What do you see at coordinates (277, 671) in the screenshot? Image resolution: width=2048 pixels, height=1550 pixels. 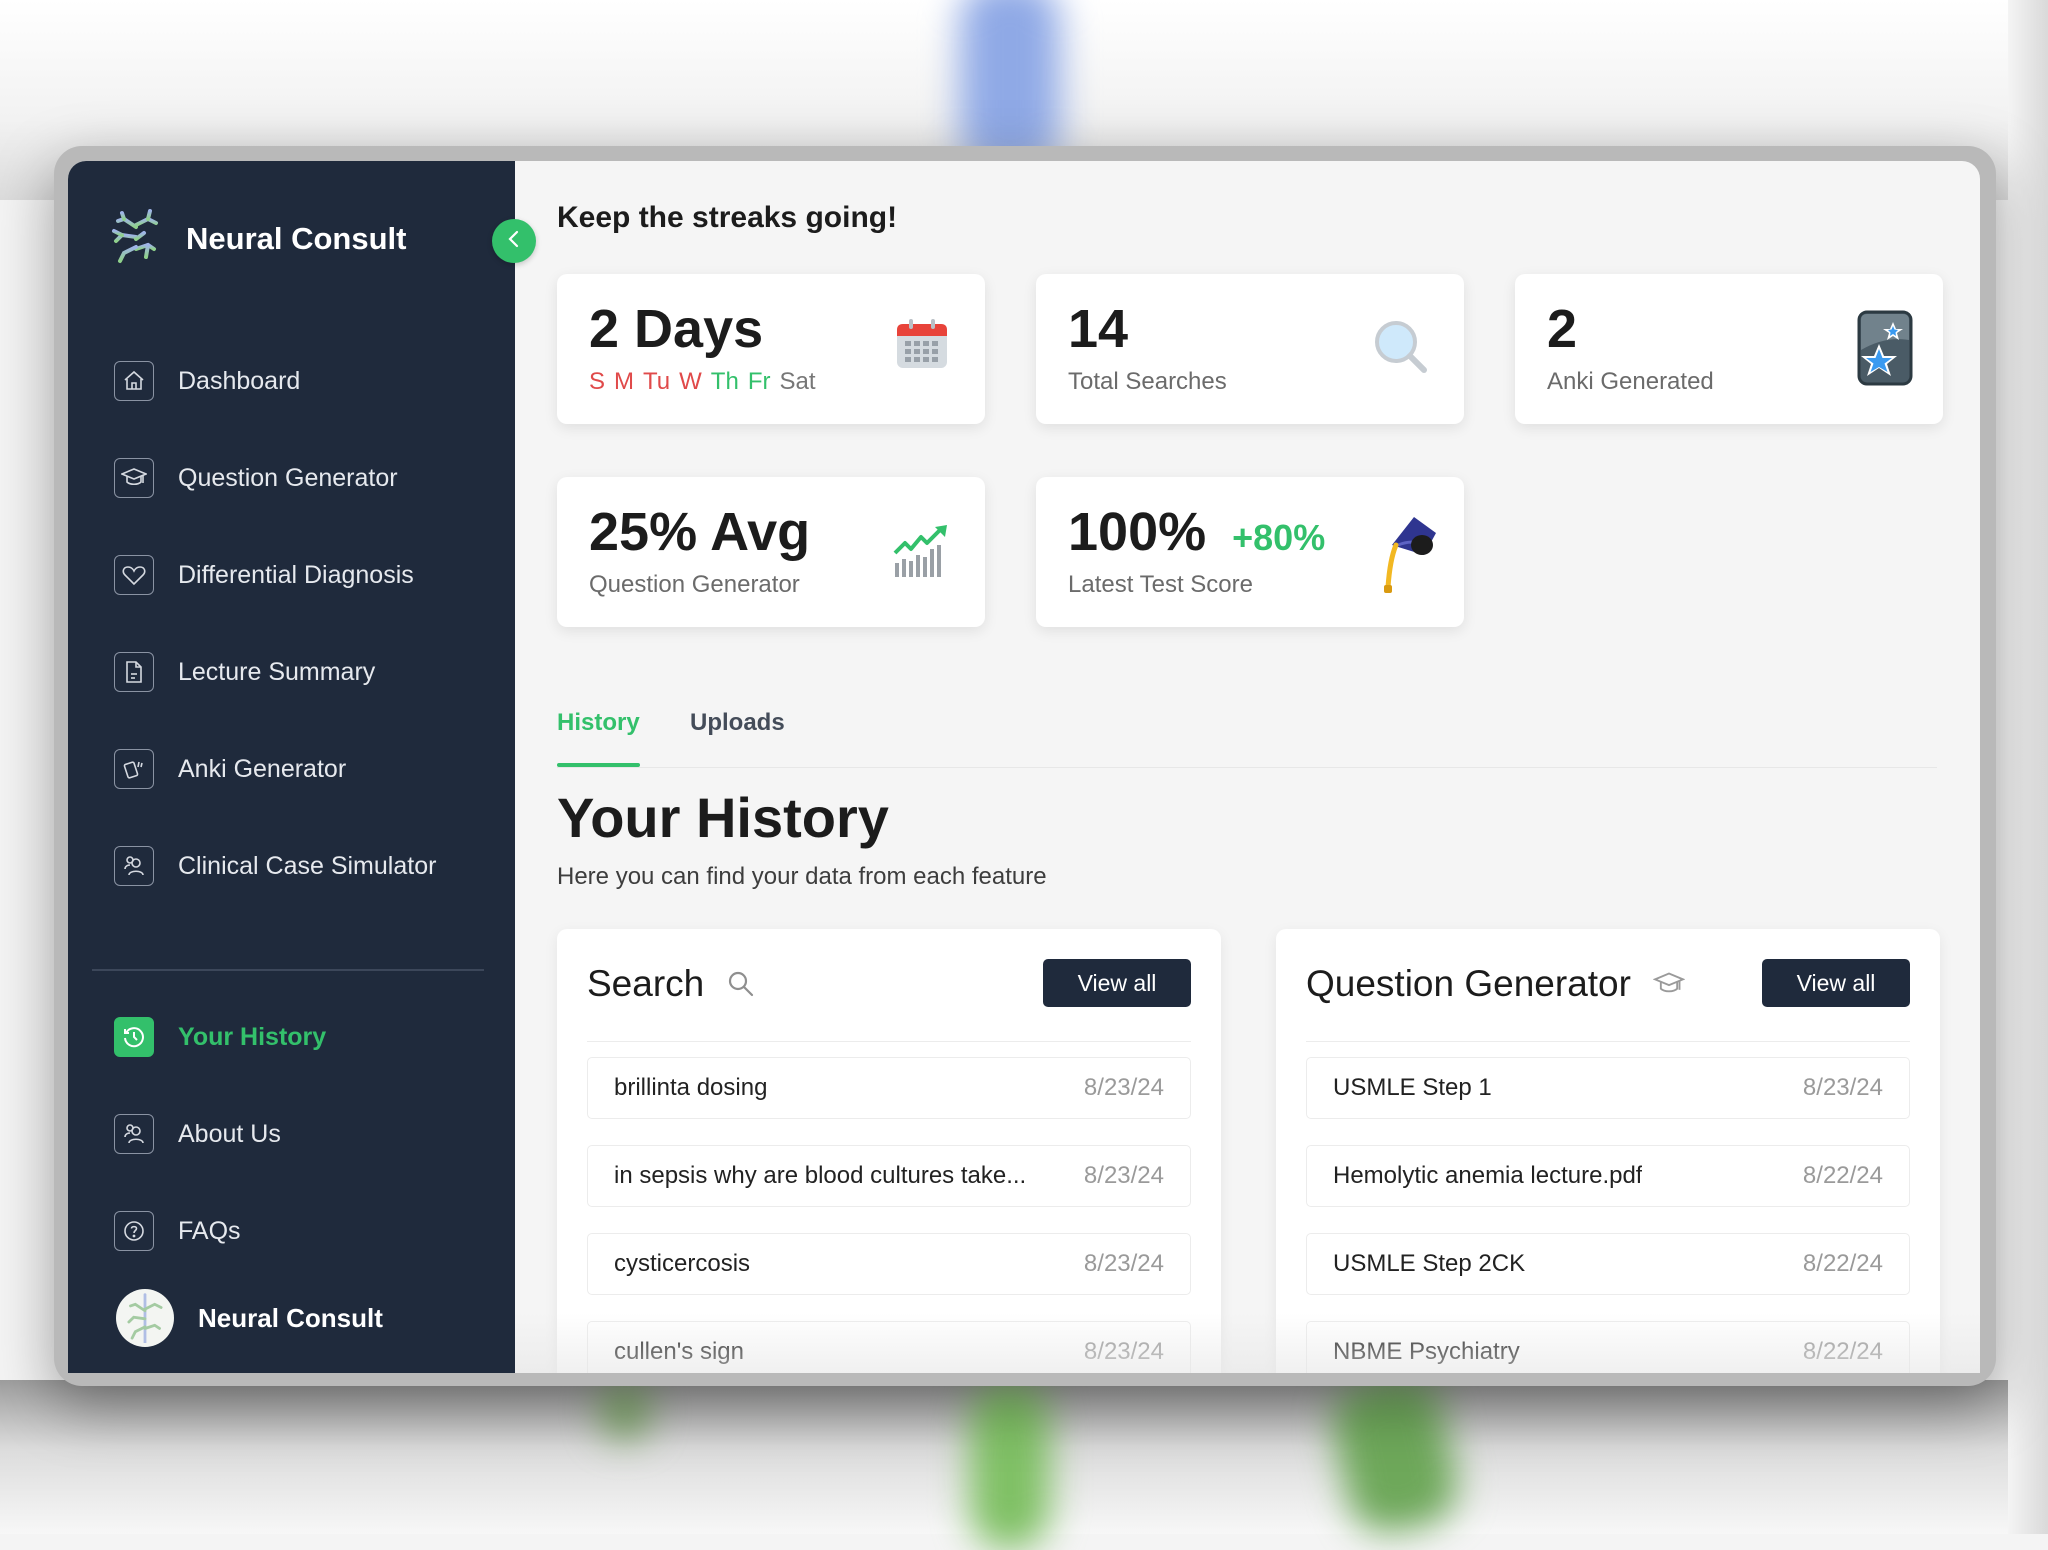 I see `sidebar-item-label: Lecture Summary` at bounding box center [277, 671].